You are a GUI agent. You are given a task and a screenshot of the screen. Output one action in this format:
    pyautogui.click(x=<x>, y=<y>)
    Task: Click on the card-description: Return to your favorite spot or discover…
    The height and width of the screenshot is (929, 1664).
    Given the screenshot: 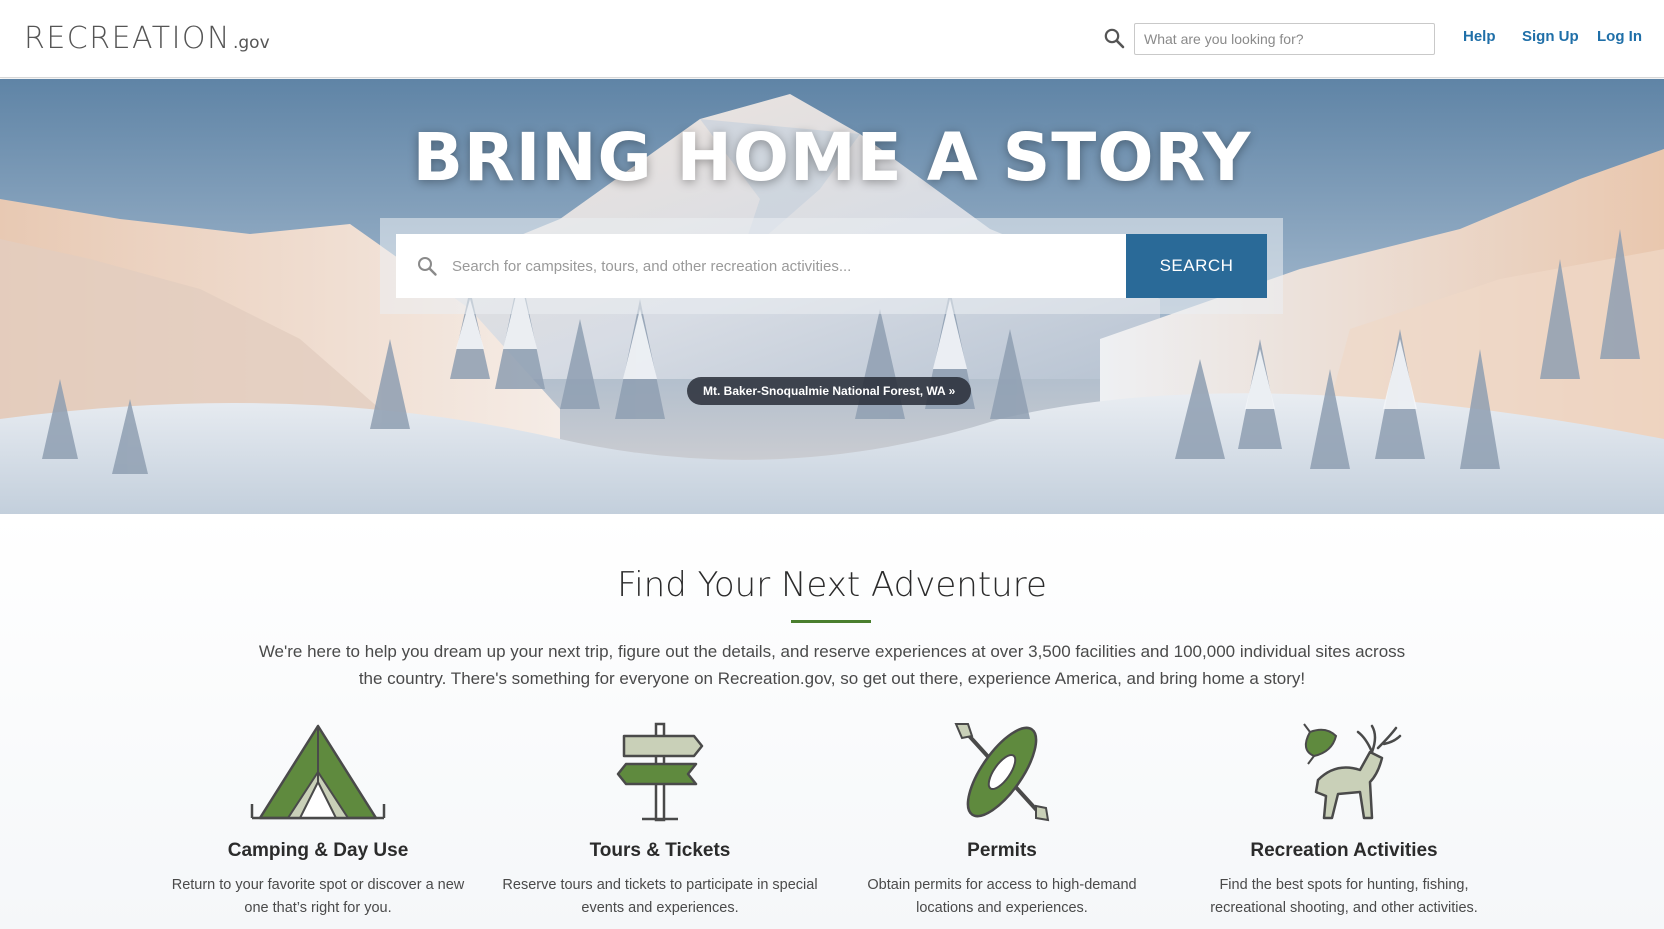 What is the action you would take?
    pyautogui.click(x=318, y=896)
    